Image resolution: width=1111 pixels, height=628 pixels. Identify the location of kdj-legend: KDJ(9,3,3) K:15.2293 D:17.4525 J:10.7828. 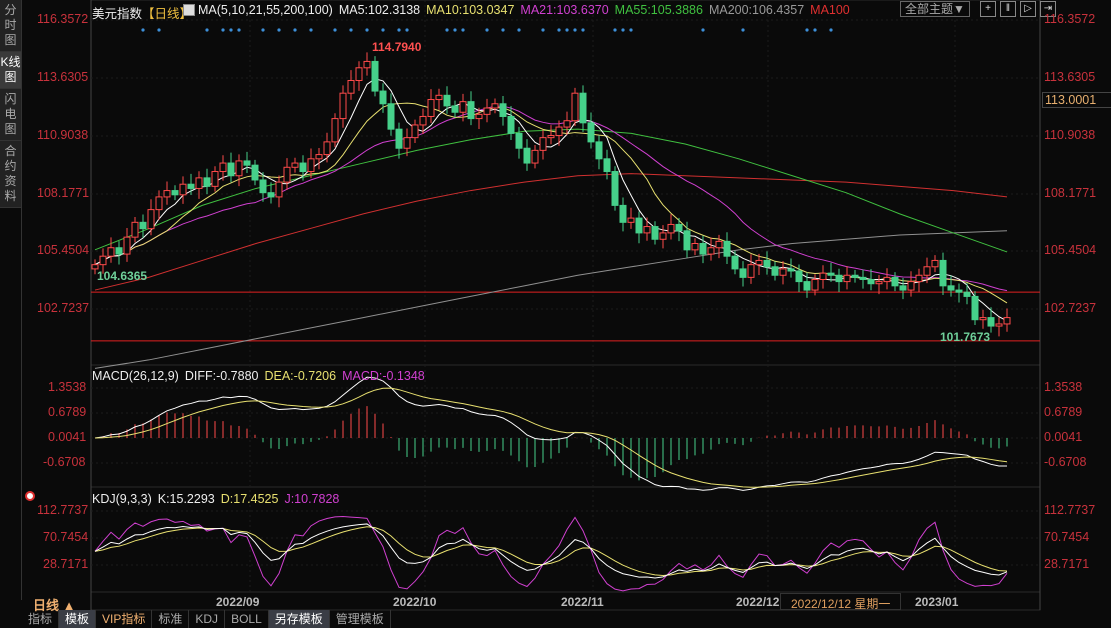
(215, 499).